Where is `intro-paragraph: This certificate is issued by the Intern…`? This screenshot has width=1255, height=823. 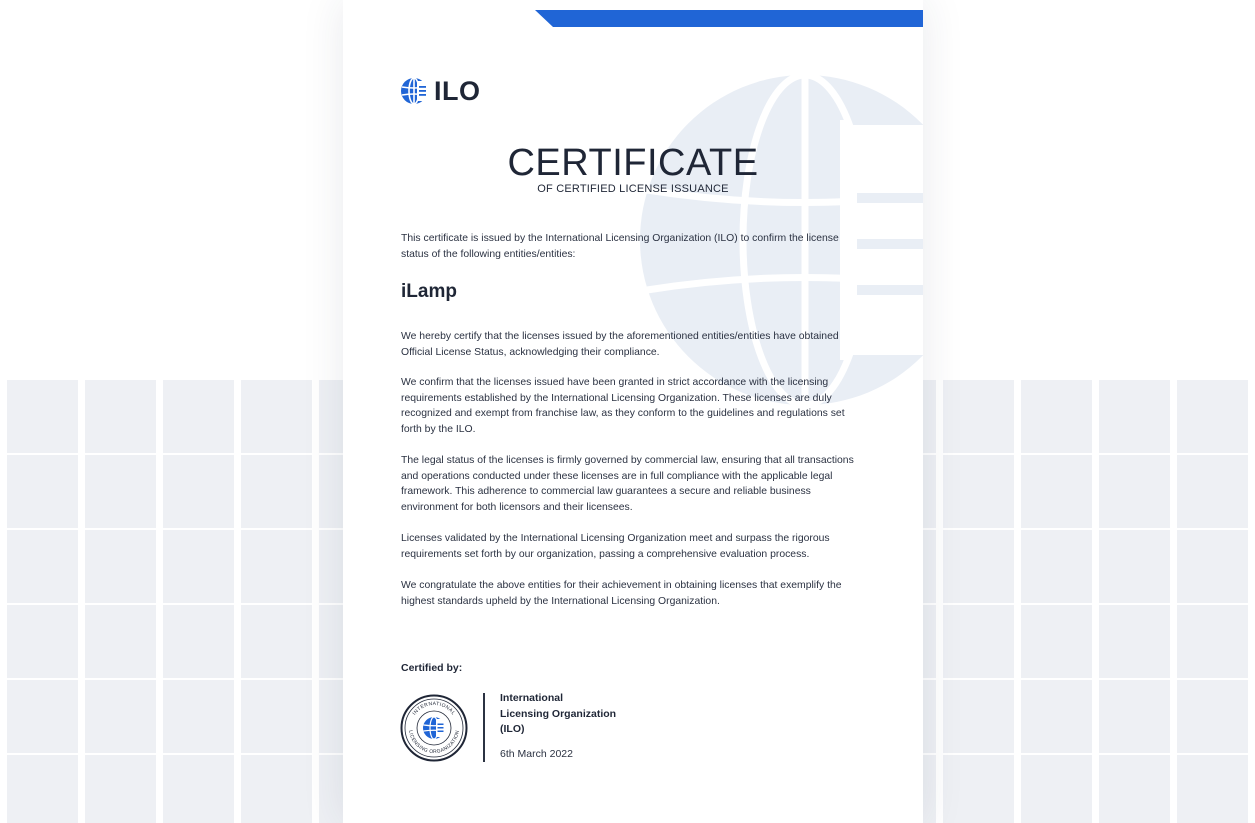 intro-paragraph: This certificate is issued by the Intern… is located at coordinates (620, 246).